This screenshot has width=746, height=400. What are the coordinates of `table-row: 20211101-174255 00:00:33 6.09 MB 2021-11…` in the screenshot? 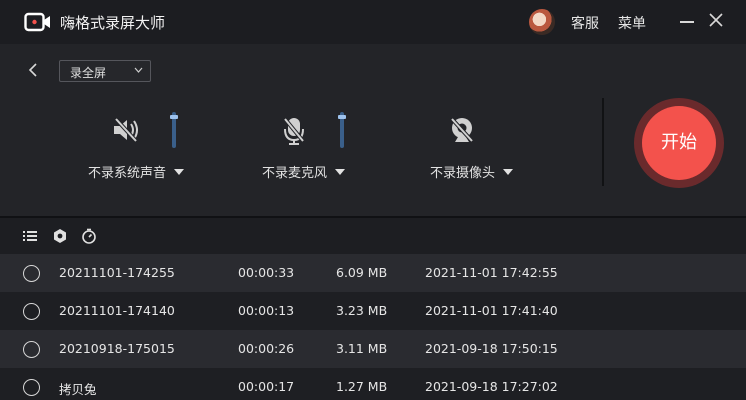 It's located at (373, 273).